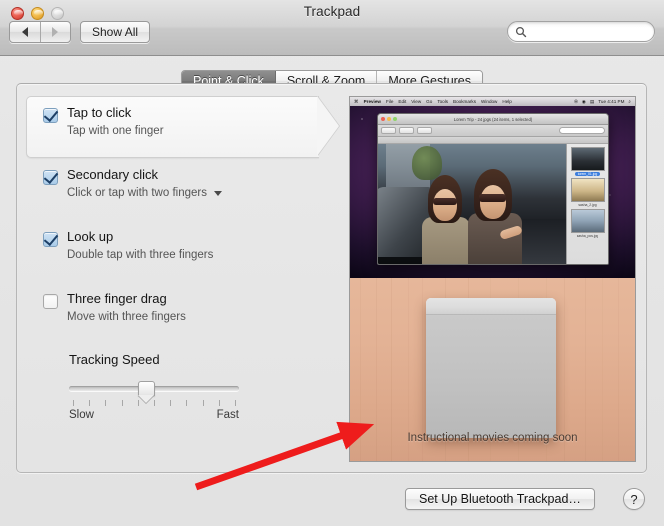 This screenshot has height=526, width=664. I want to click on option-subtitle: Tap with one finger, so click(115, 131).